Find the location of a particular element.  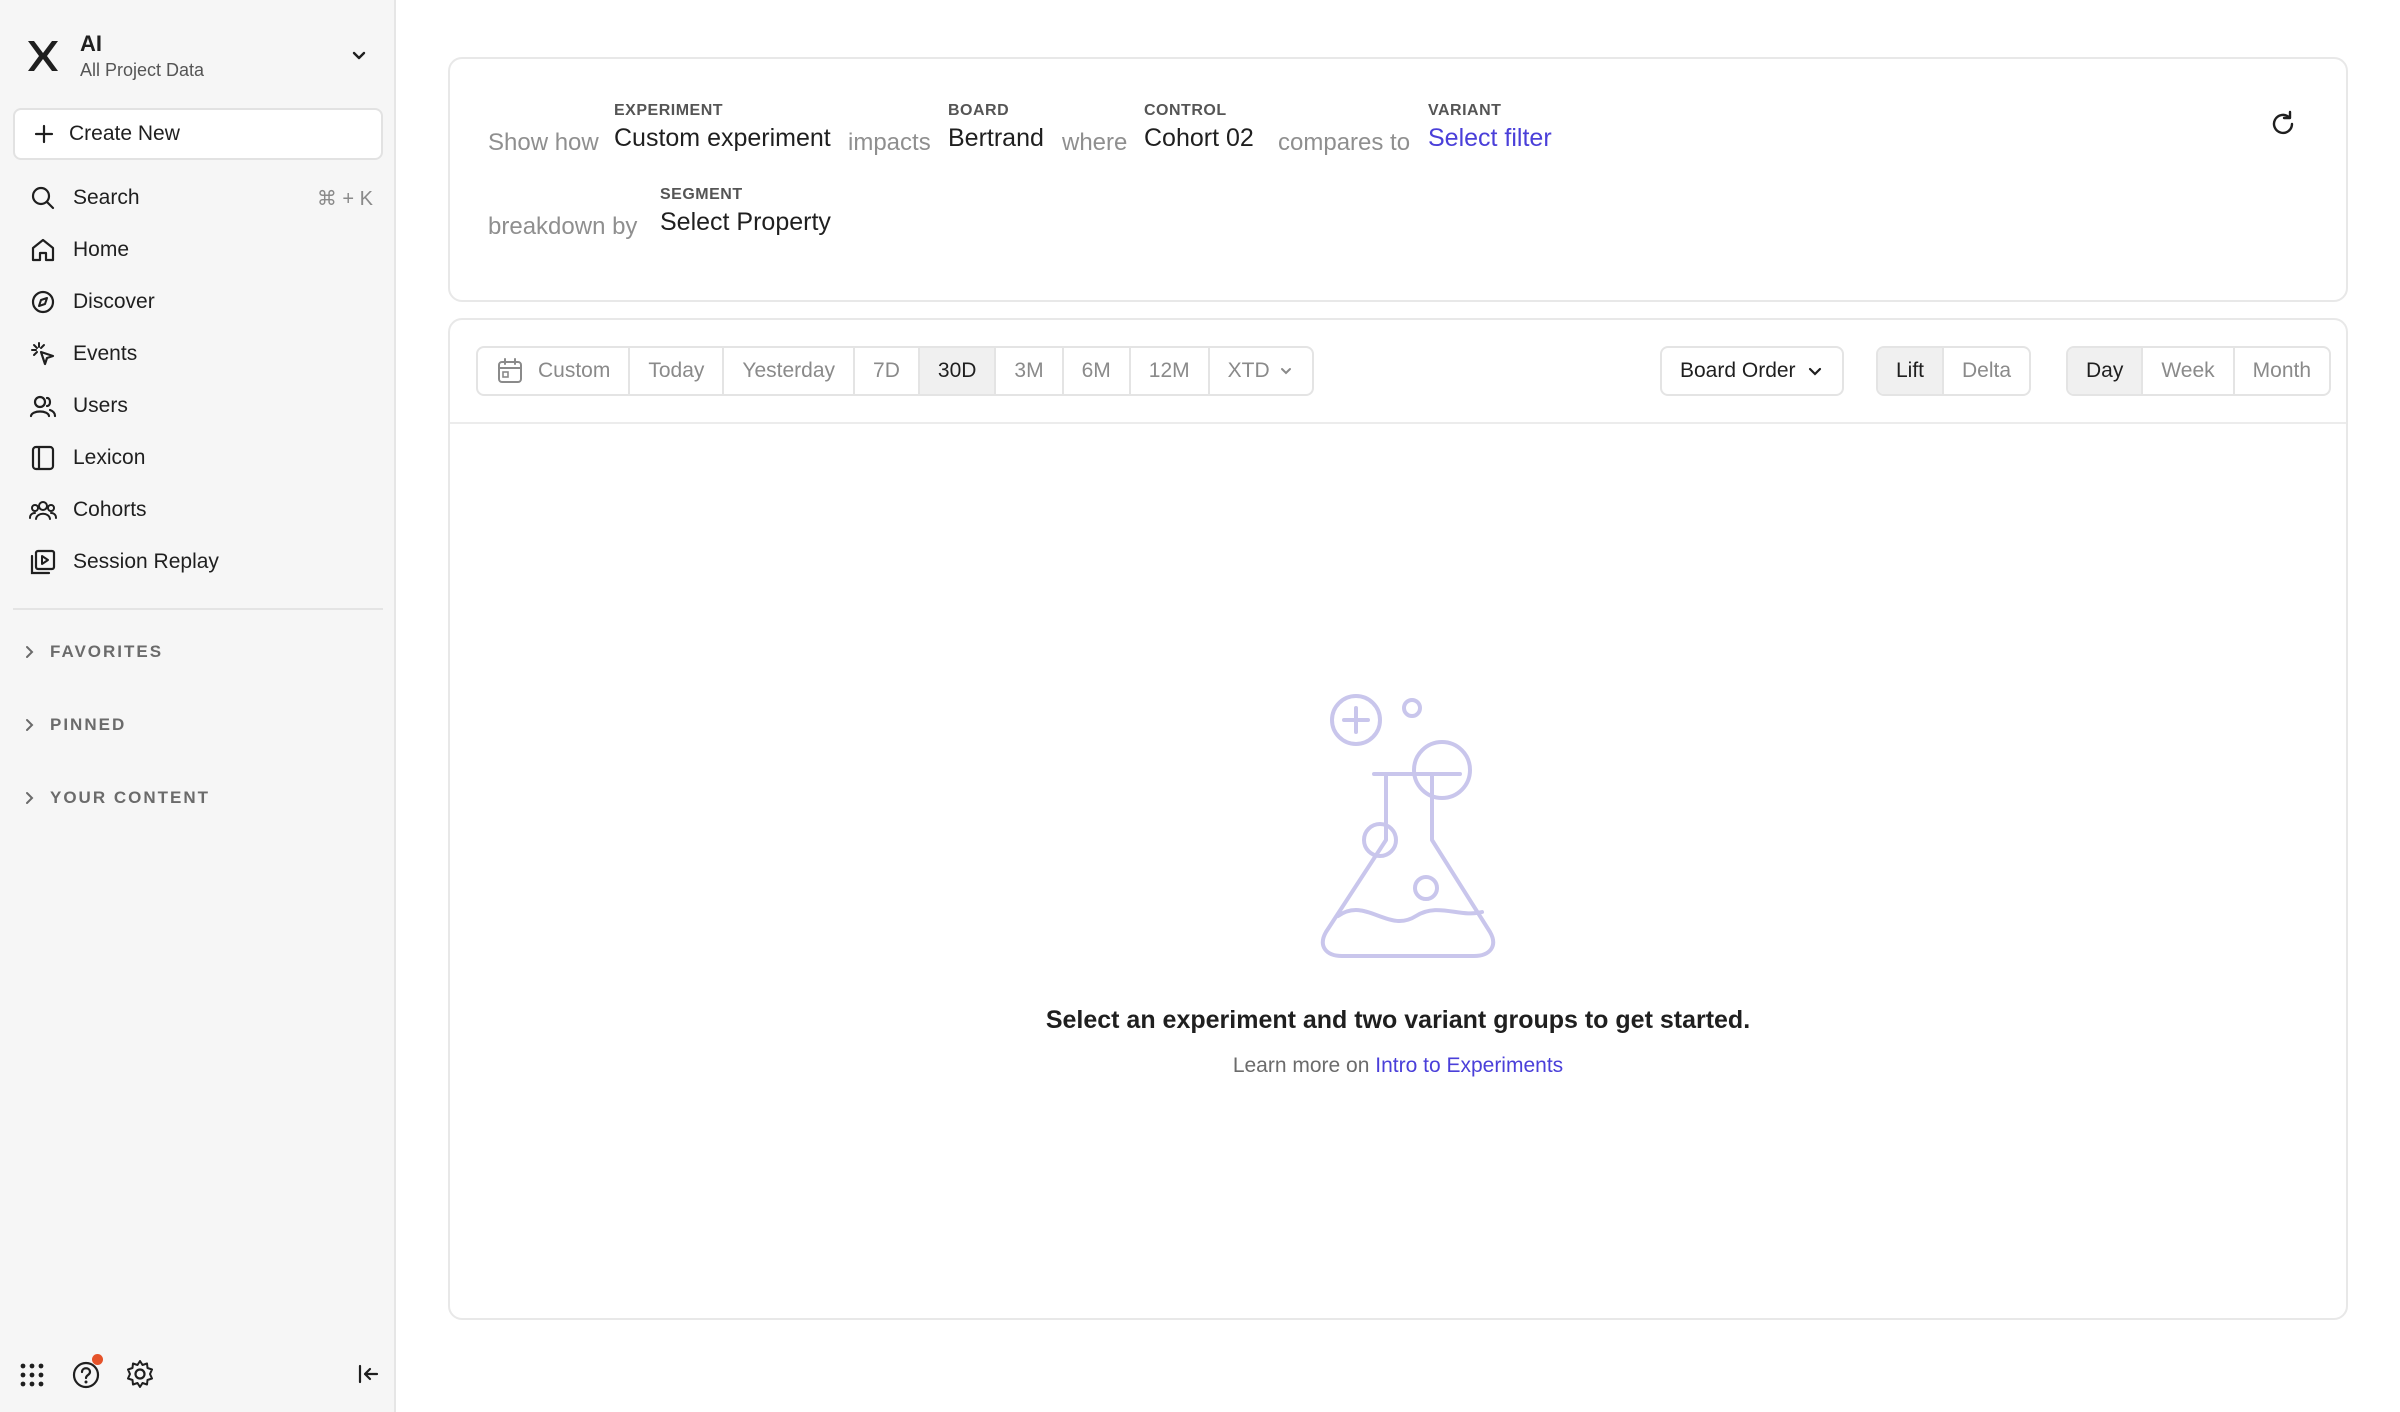

sort-dropdown: Board Order is located at coordinates (1752, 371).